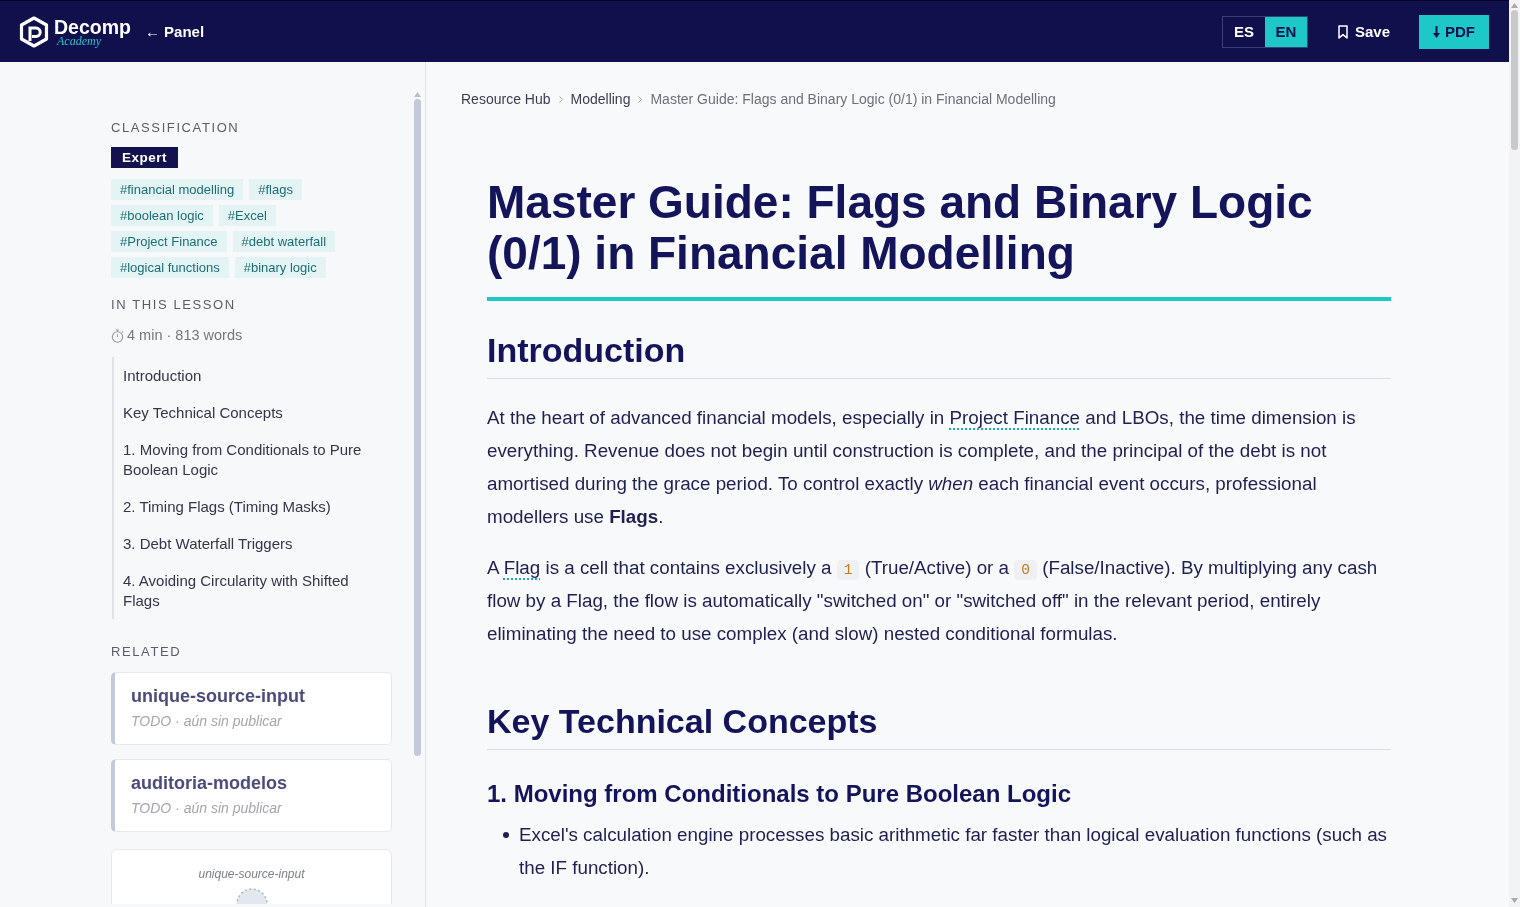 The image size is (1520, 907). I want to click on stopwatch-icon, so click(117, 335).